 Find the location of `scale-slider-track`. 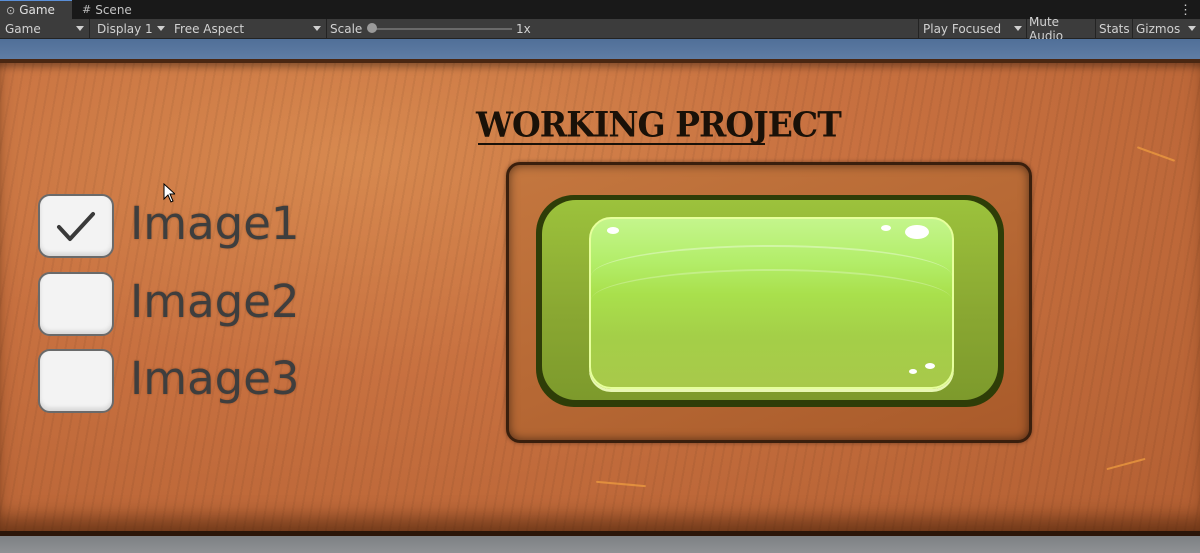

scale-slider-track is located at coordinates (442, 29).